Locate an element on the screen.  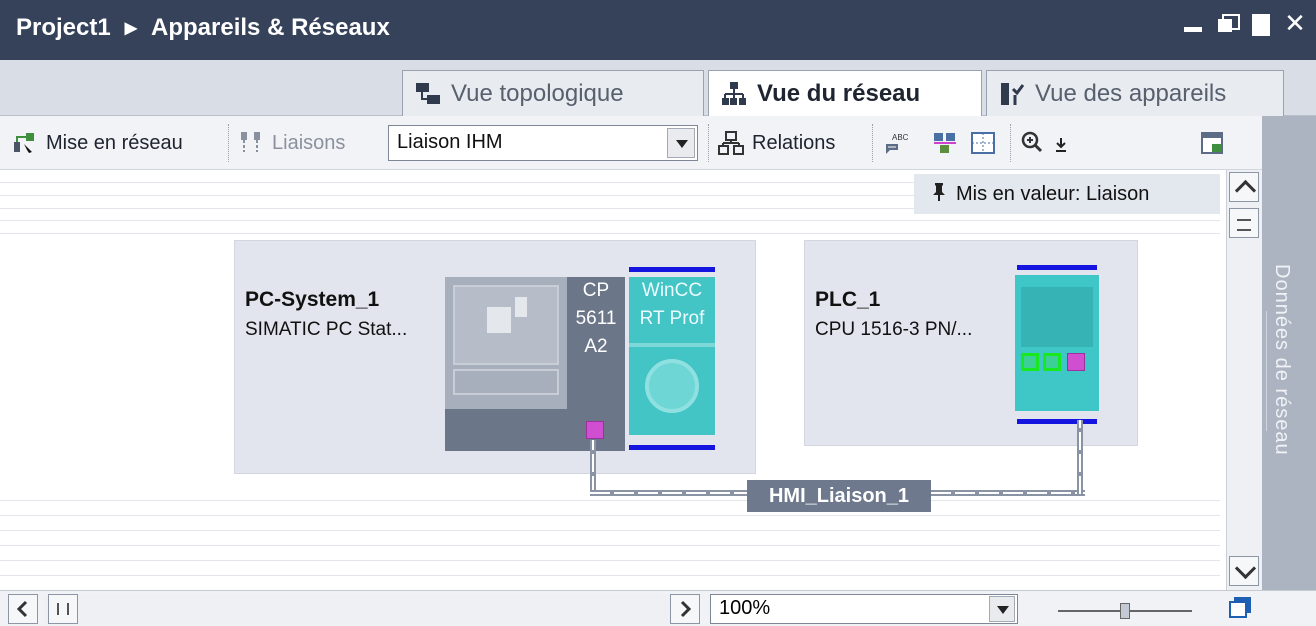
zoom-button is located at coordinates (1044, 143).